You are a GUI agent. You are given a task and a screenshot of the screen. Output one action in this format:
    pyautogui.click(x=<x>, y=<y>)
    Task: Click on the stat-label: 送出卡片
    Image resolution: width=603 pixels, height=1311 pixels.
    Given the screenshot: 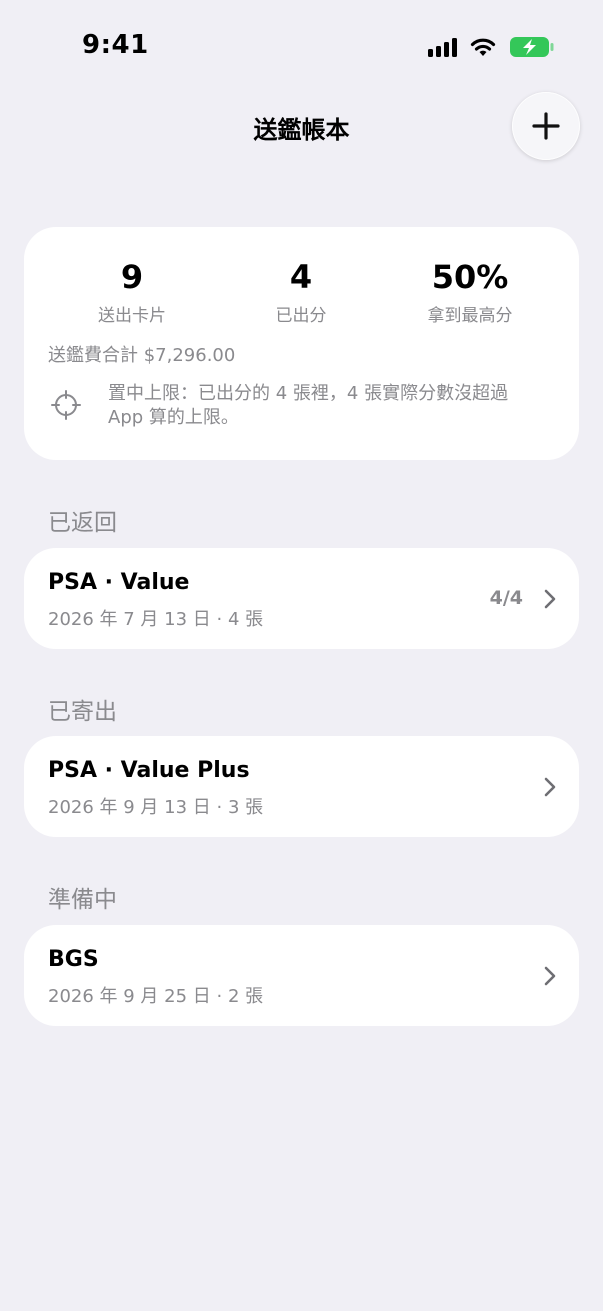 What is the action you would take?
    pyautogui.click(x=132, y=316)
    